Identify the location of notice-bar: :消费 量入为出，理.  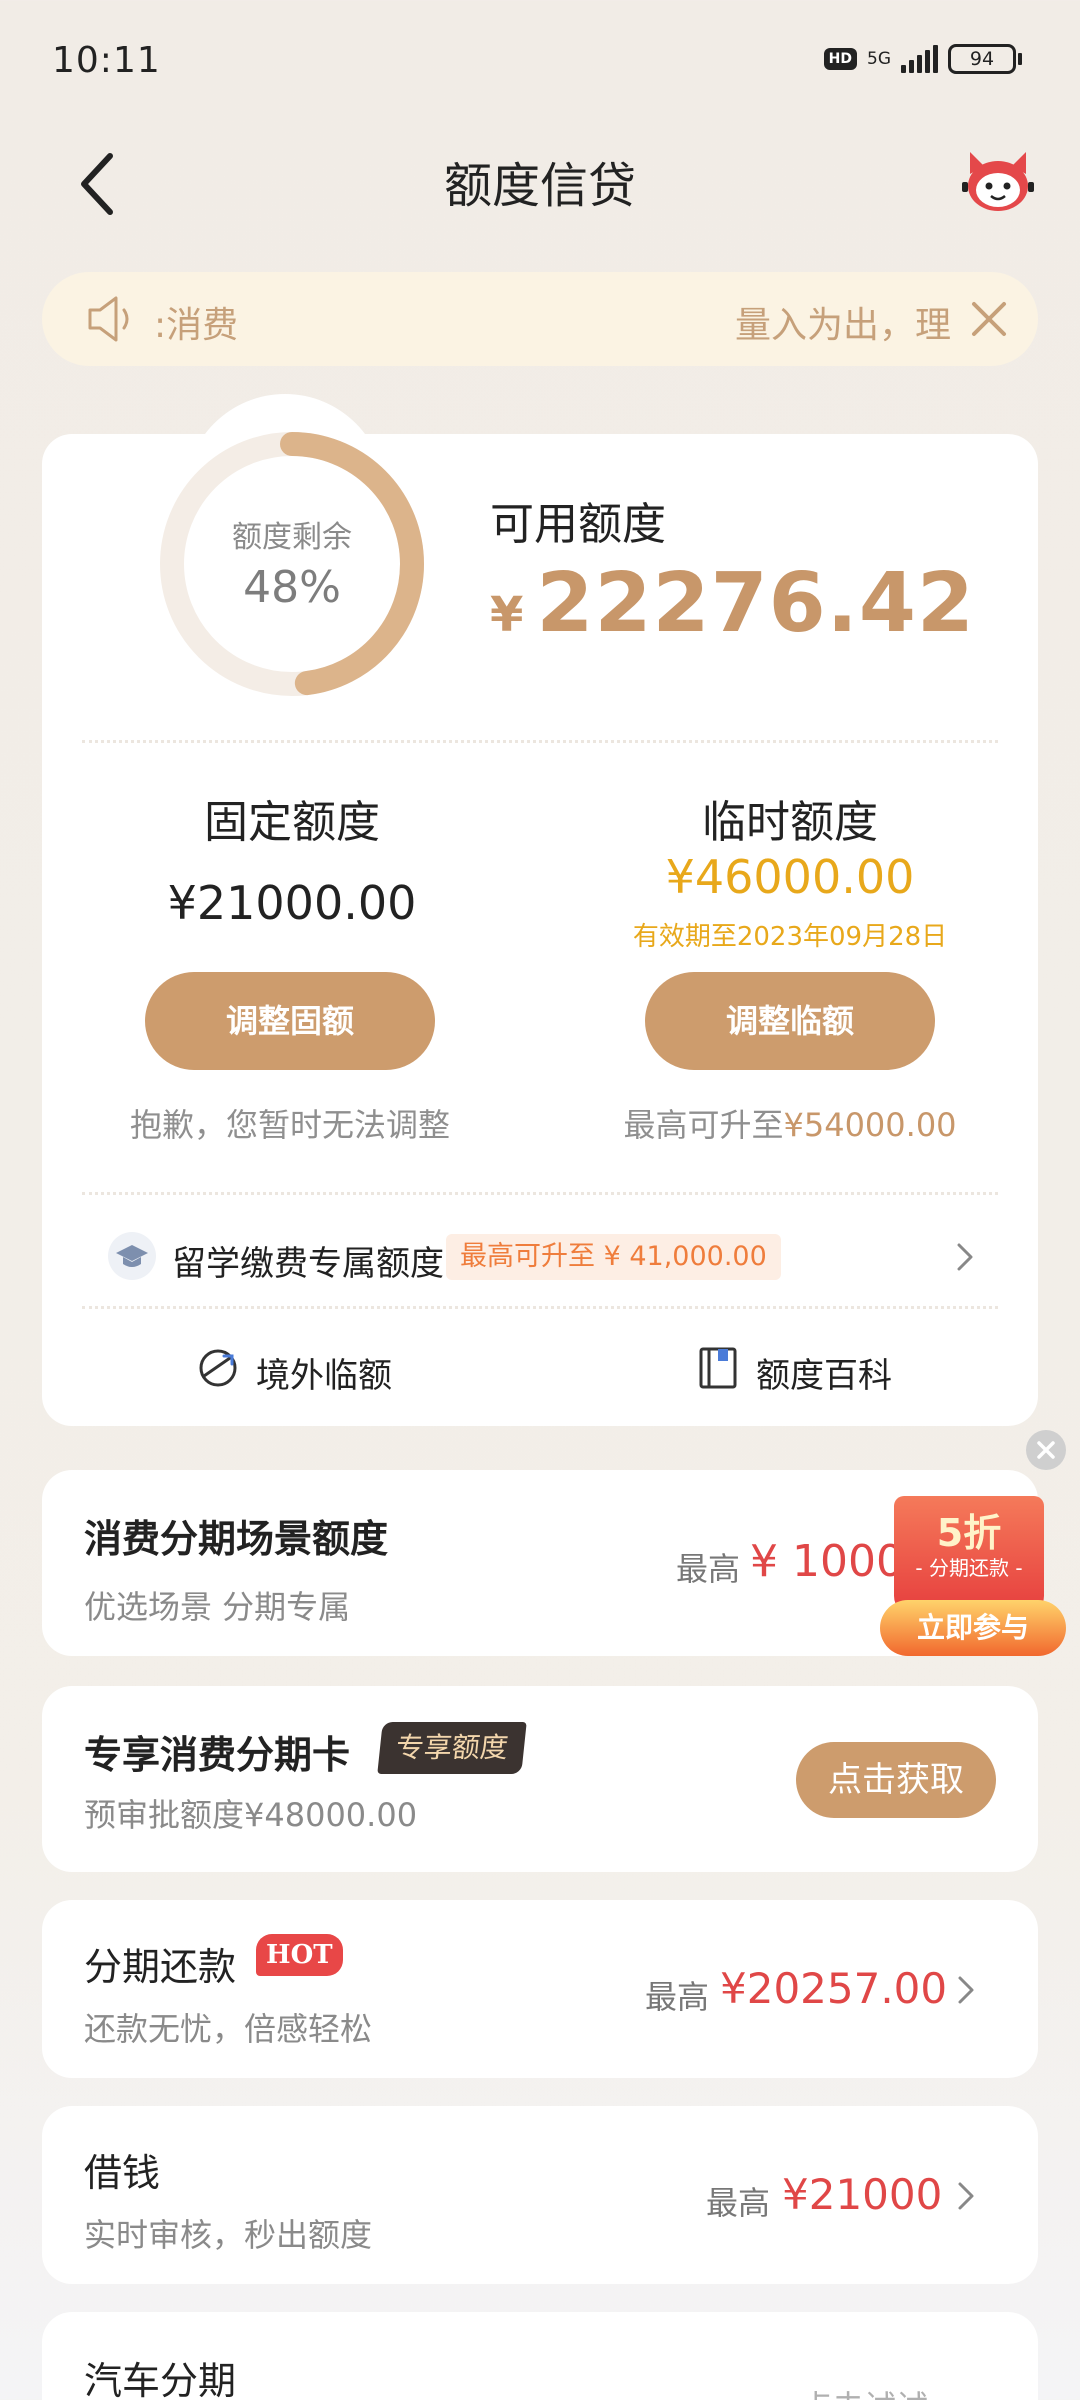
(540, 319).